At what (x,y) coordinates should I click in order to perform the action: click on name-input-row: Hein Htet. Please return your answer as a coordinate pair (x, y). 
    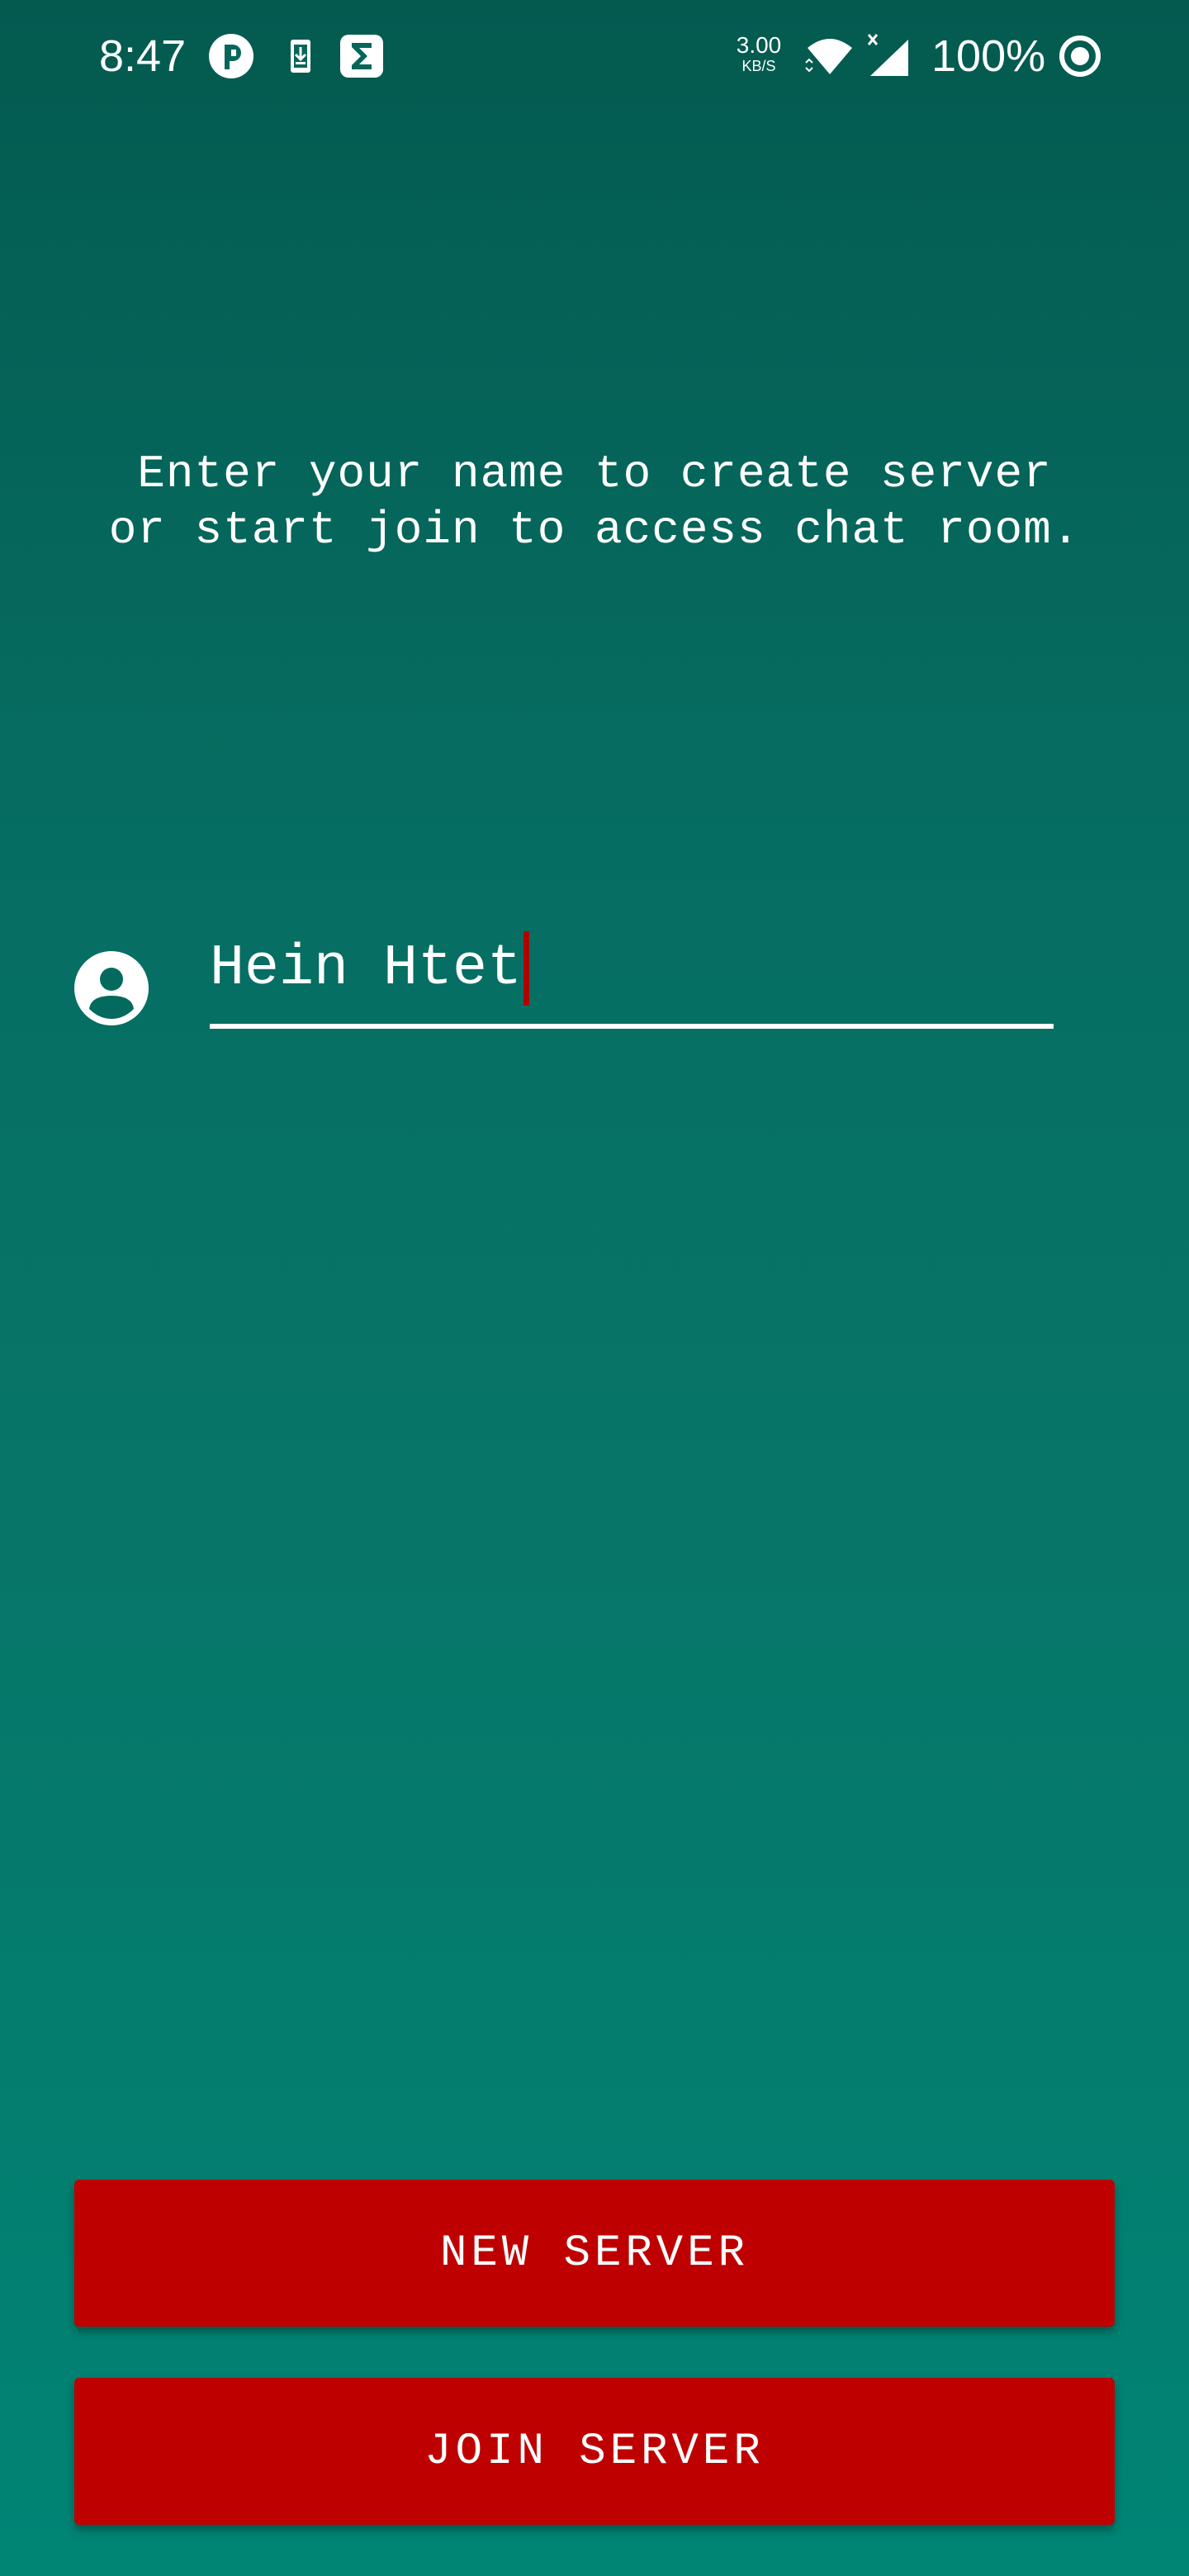
    Looking at the image, I should click on (568, 974).